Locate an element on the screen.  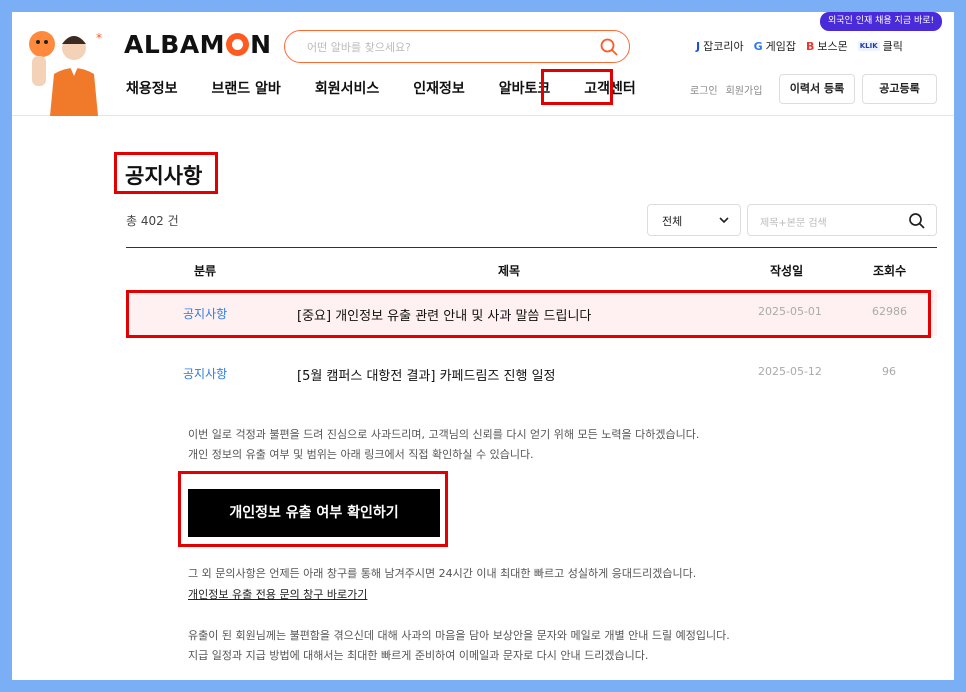
keyword-search-input: 제목+본문 검색 is located at coordinates (842, 220).